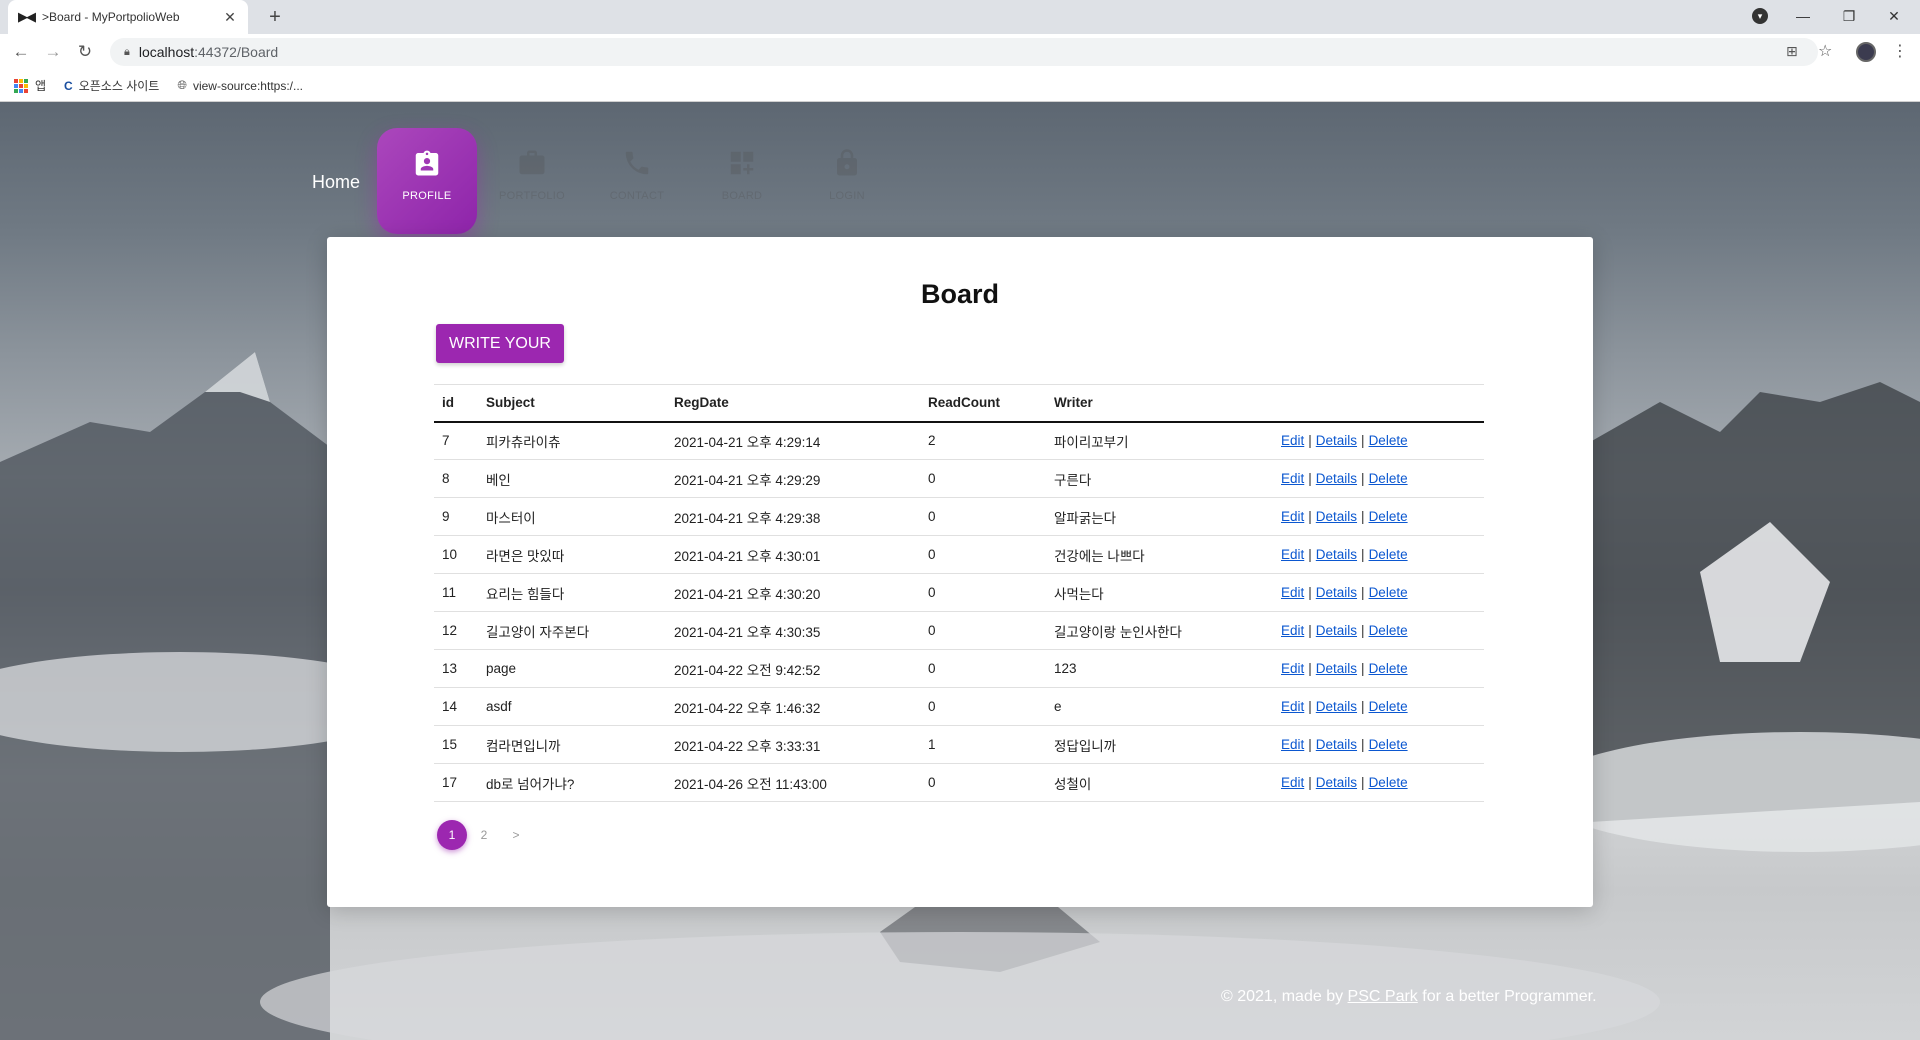 The width and height of the screenshot is (1920, 1040). What do you see at coordinates (85, 52) in the screenshot?
I see `reload-icon: ↻` at bounding box center [85, 52].